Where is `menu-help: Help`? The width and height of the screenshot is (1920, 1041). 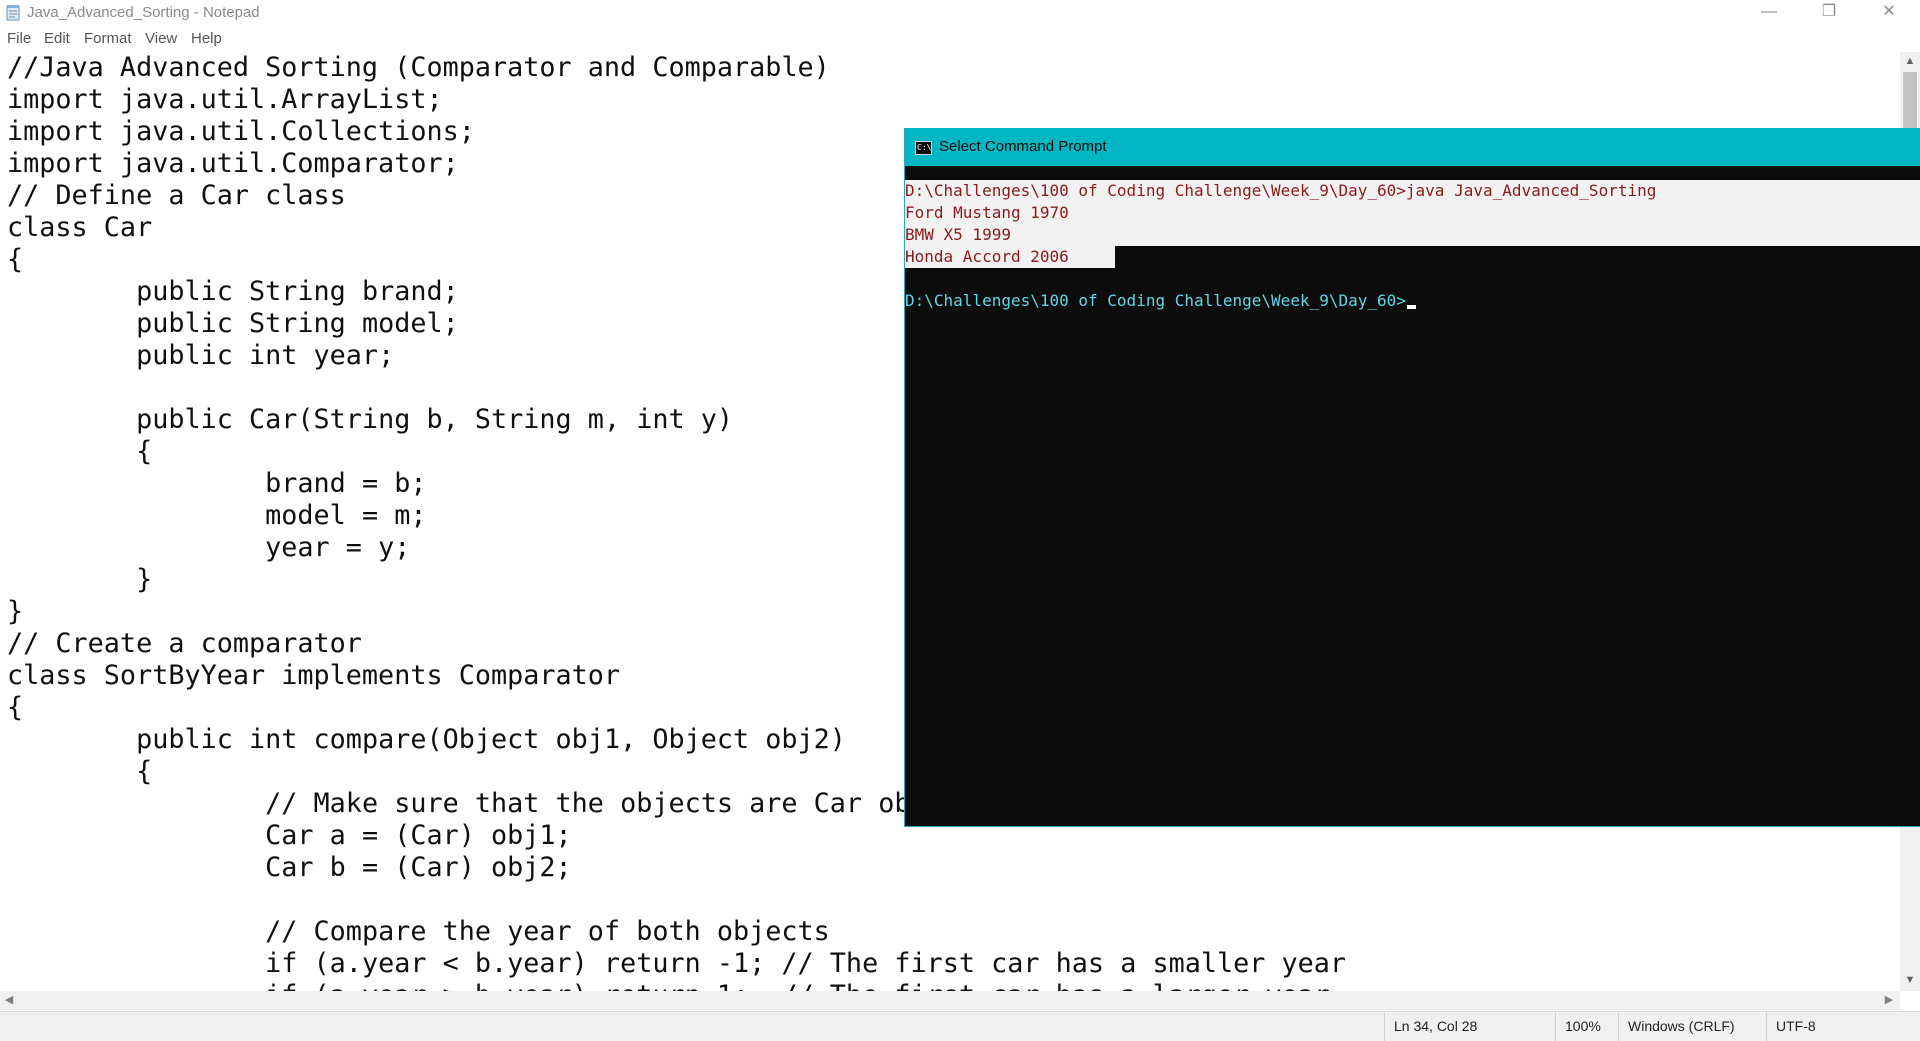 menu-help: Help is located at coordinates (206, 38).